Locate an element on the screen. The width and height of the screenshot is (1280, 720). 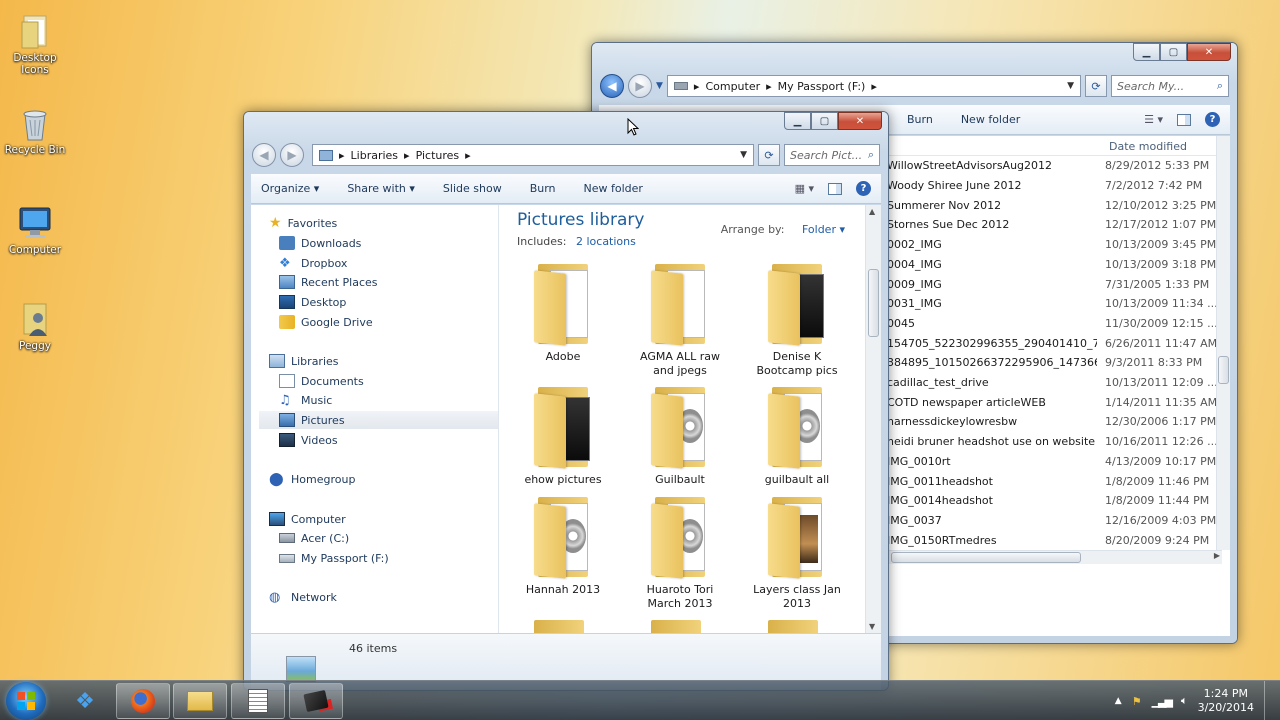
folder-item: Huaroto Tori March 2013 is located at coordinates (680, 552).